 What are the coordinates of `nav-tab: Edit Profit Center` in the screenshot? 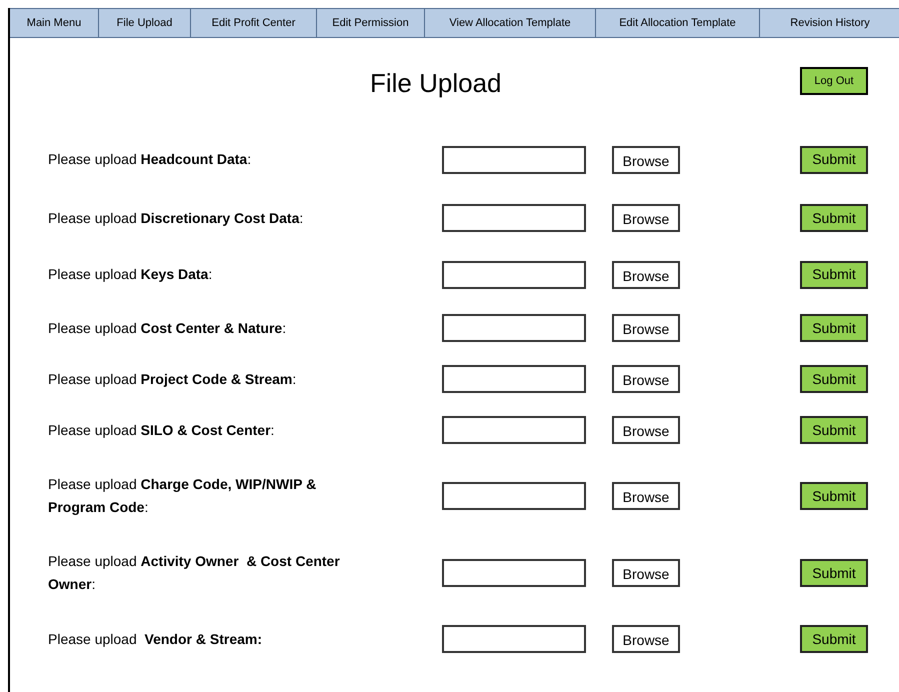 It's located at (254, 23).